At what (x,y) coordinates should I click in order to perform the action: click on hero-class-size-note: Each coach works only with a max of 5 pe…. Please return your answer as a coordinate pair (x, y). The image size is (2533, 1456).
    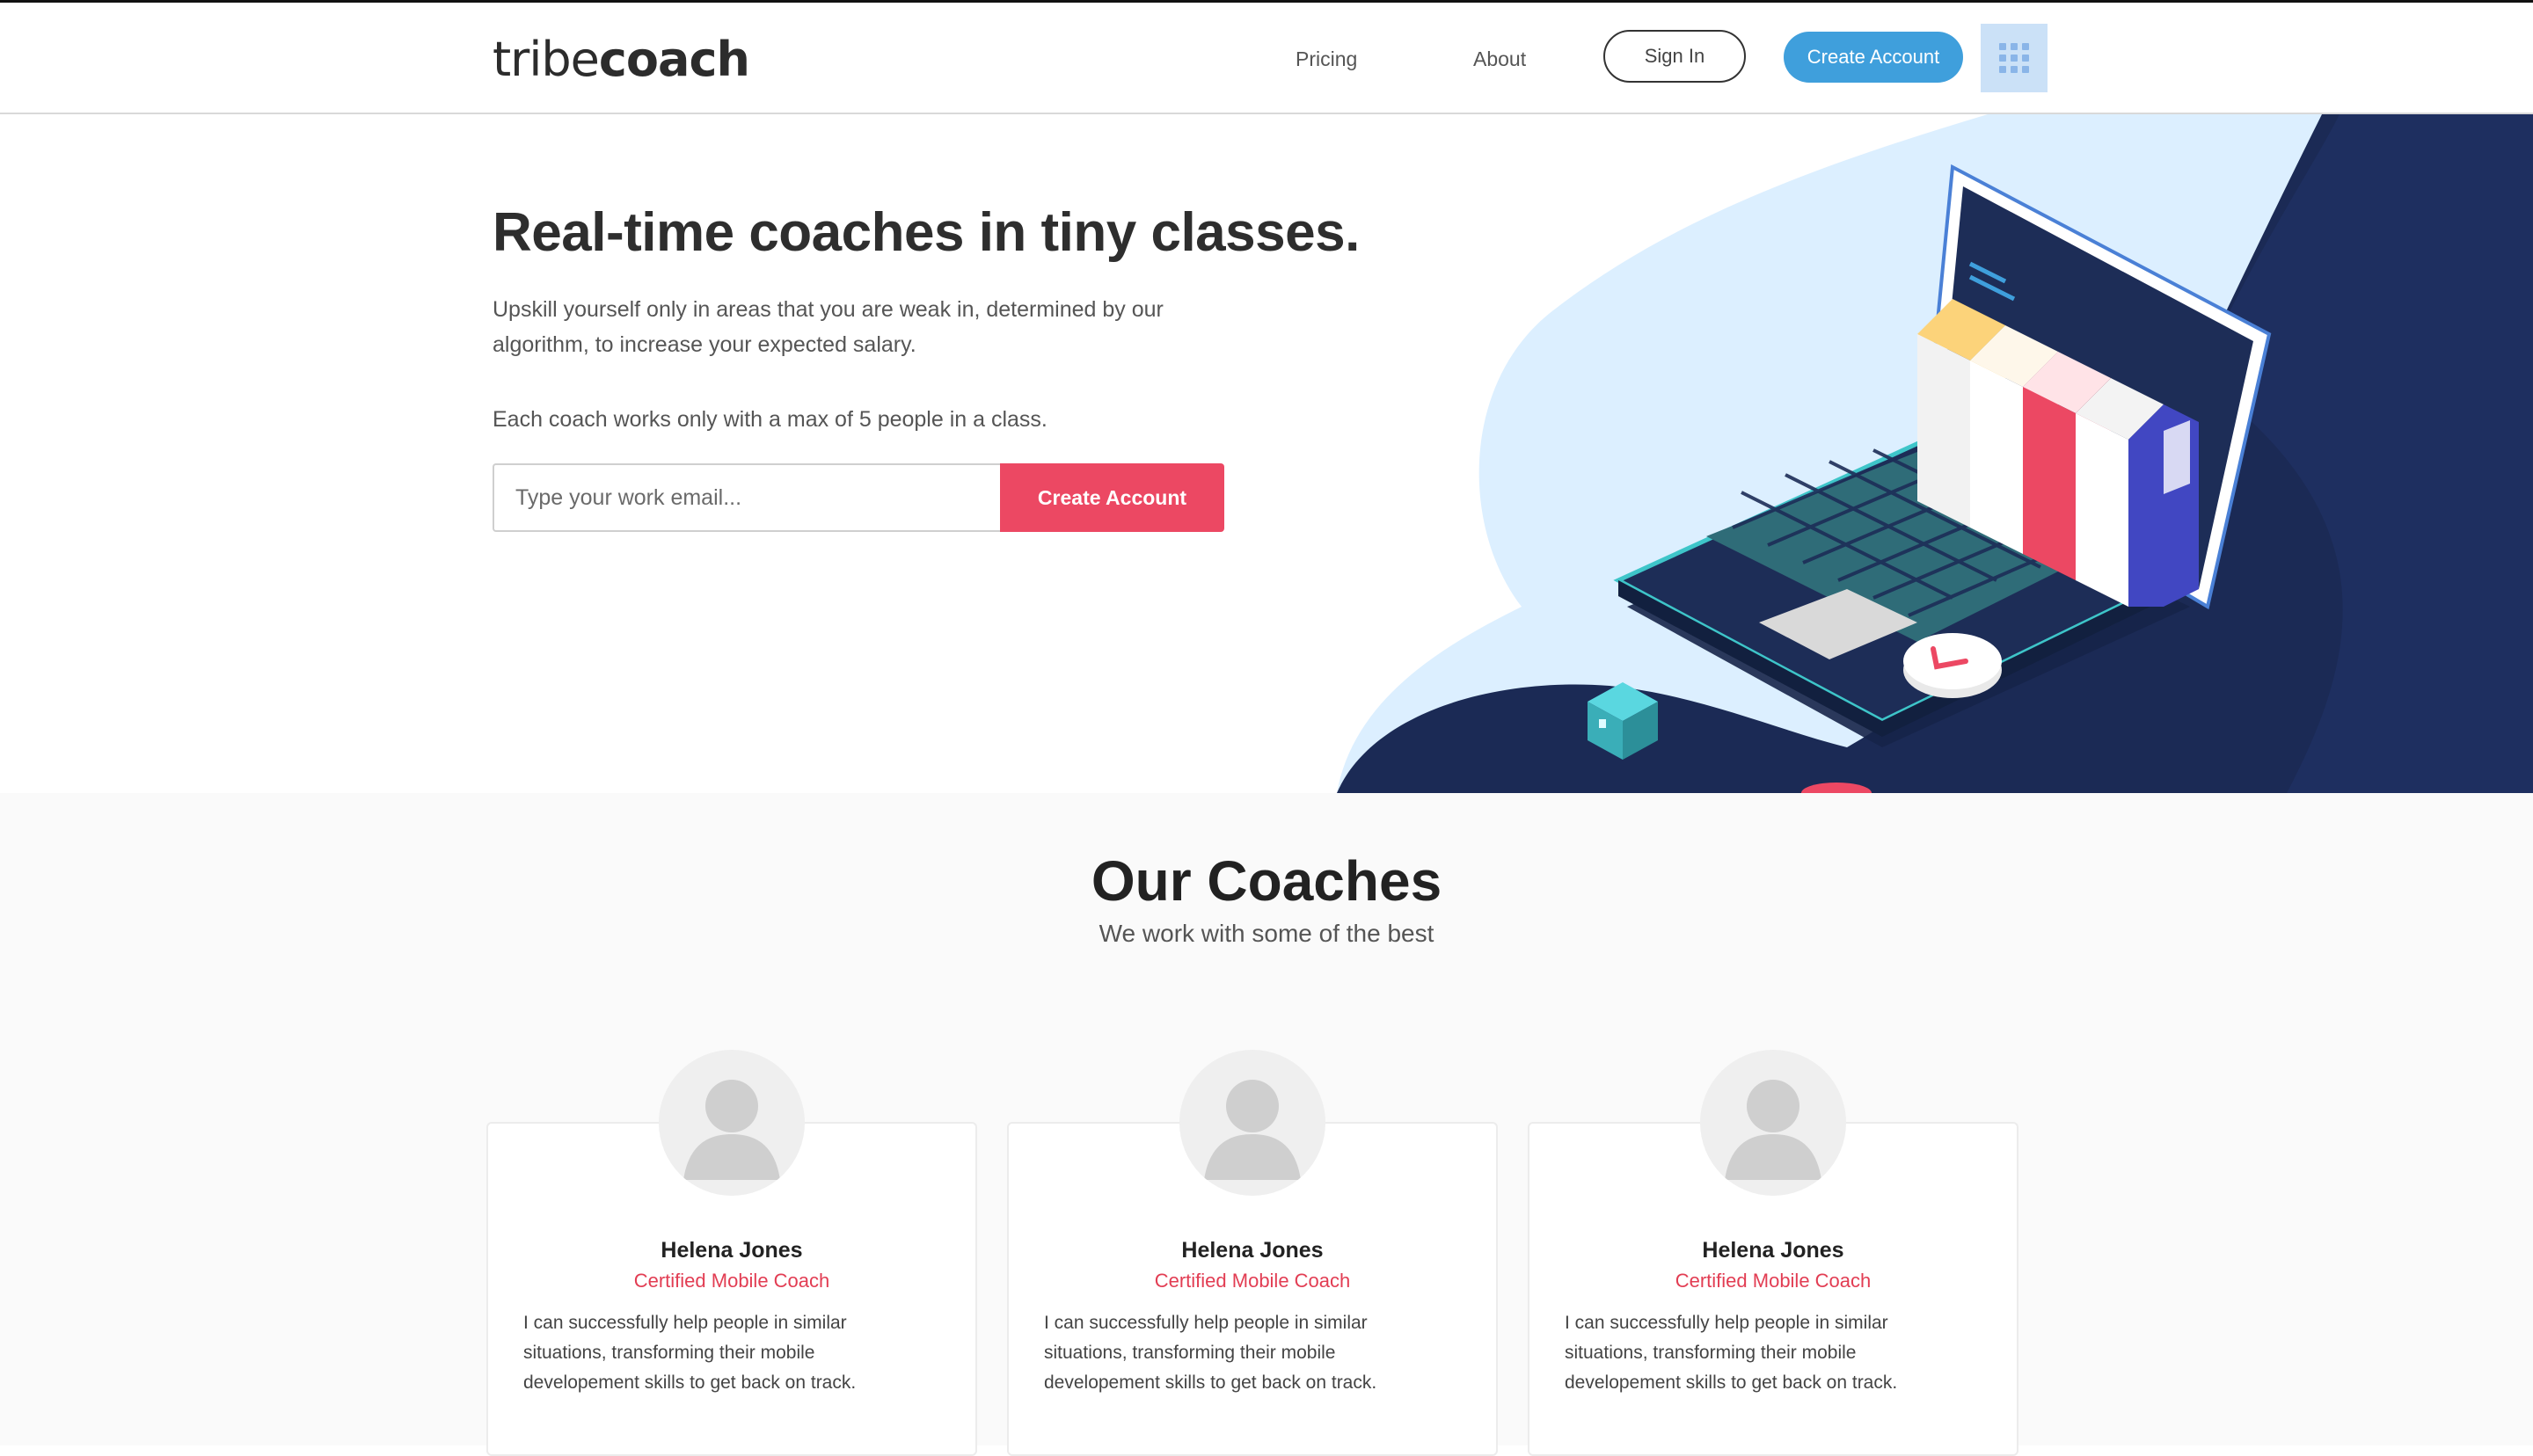
    Looking at the image, I should click on (770, 419).